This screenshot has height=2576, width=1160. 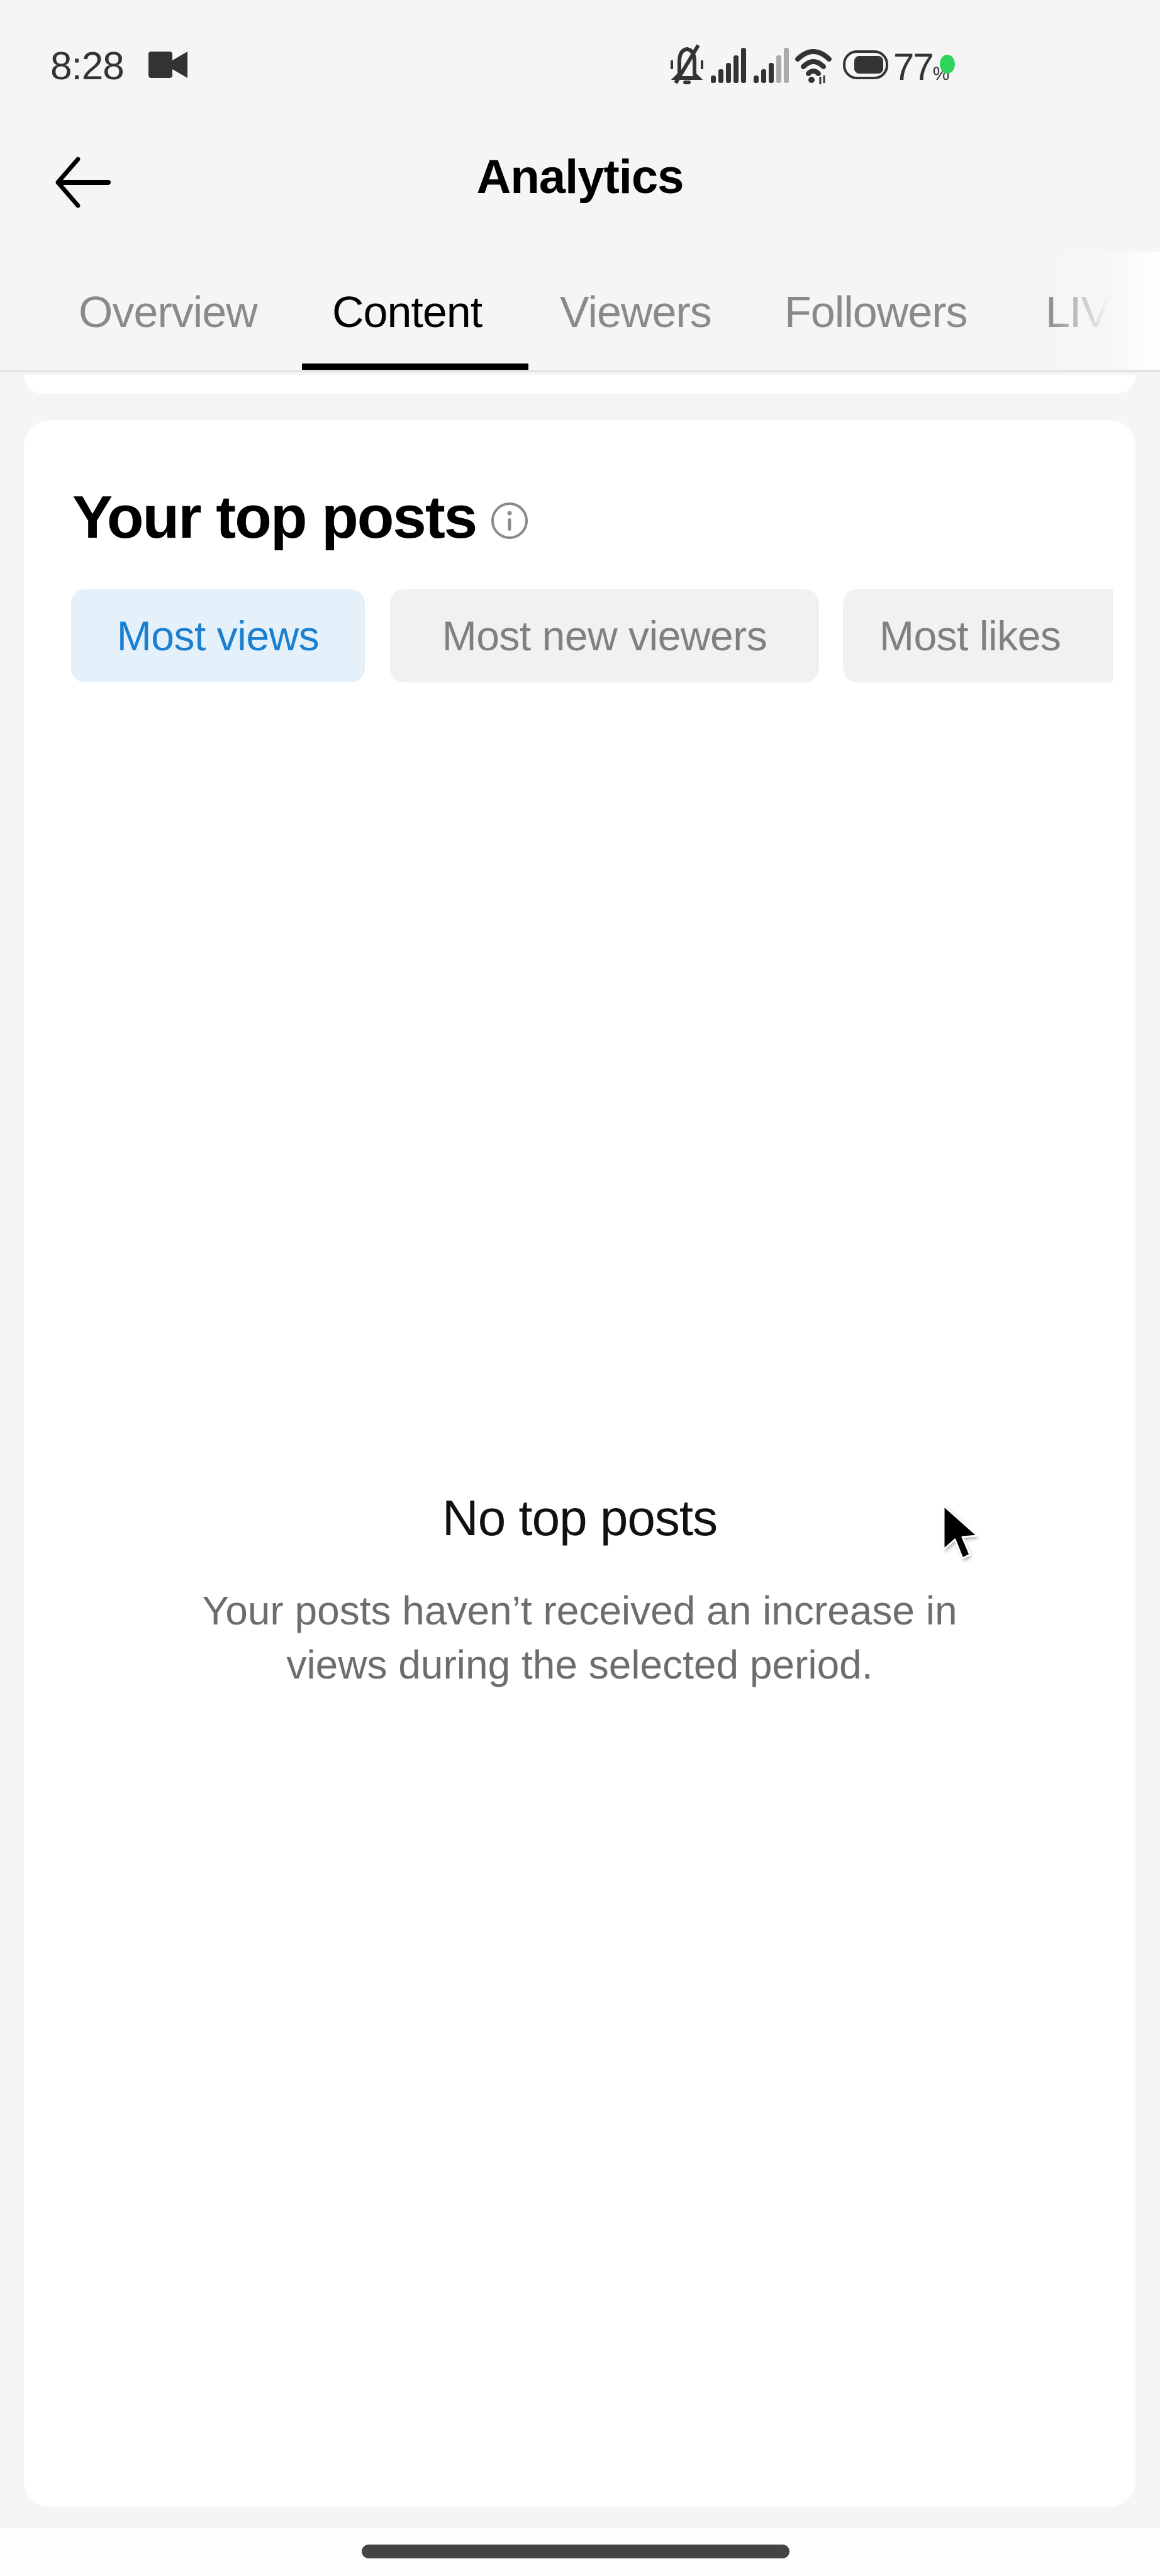 I want to click on empty-state-description-line: views during the selected period., so click(x=579, y=1664).